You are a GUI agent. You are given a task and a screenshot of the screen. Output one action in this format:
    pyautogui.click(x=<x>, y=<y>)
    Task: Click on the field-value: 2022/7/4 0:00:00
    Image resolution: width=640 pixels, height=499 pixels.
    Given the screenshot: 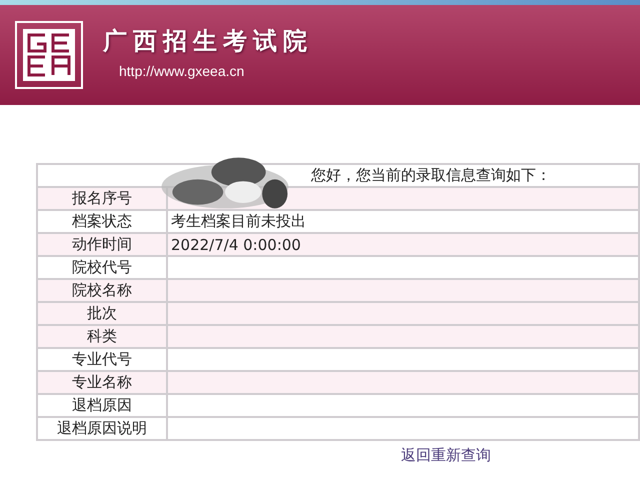 What is the action you would take?
    pyautogui.click(x=236, y=245)
    